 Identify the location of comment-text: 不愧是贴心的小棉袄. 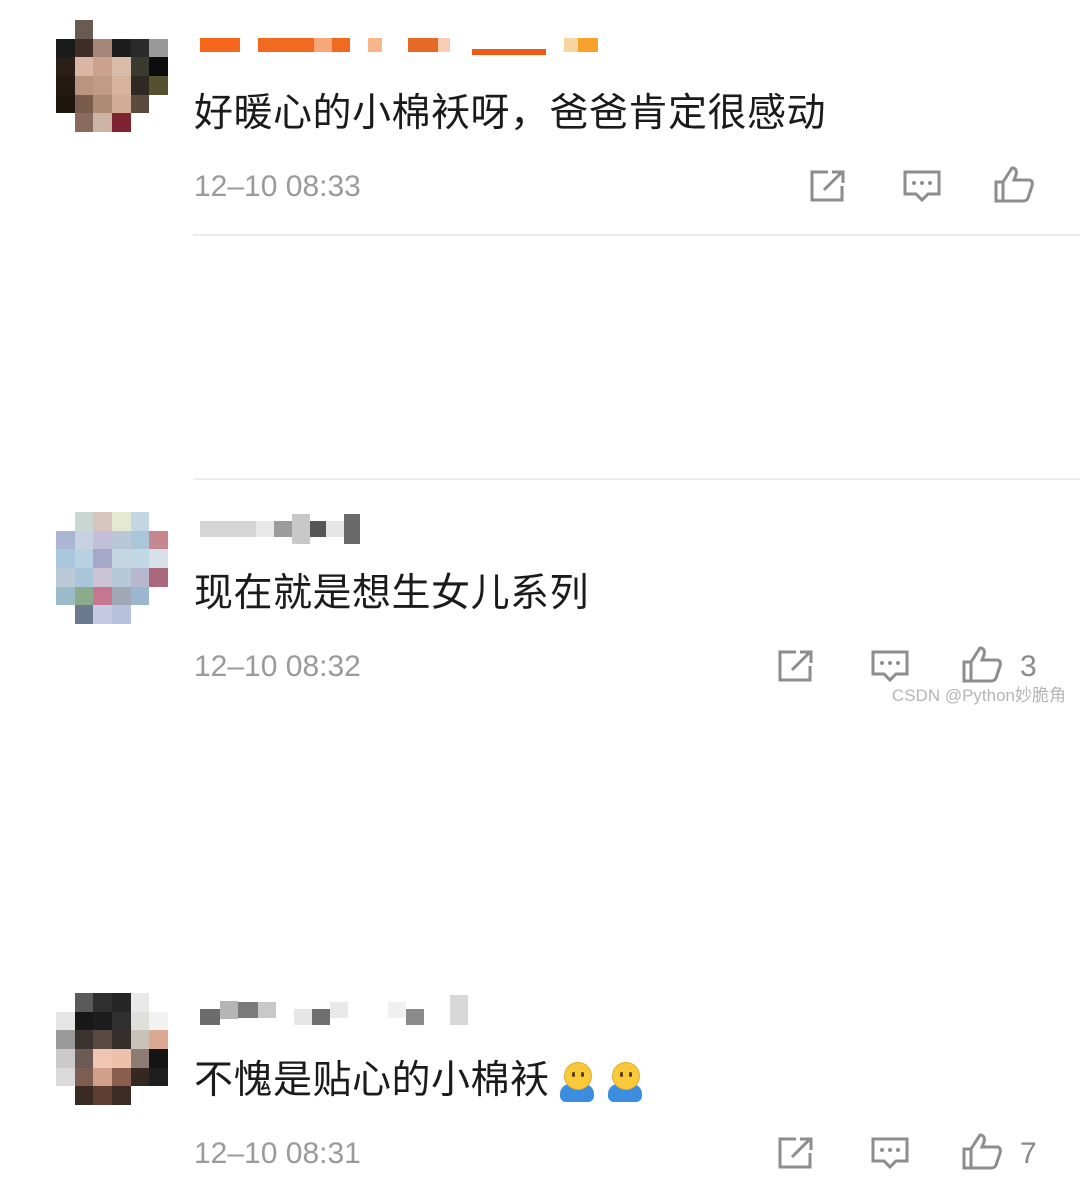
(420, 1077).